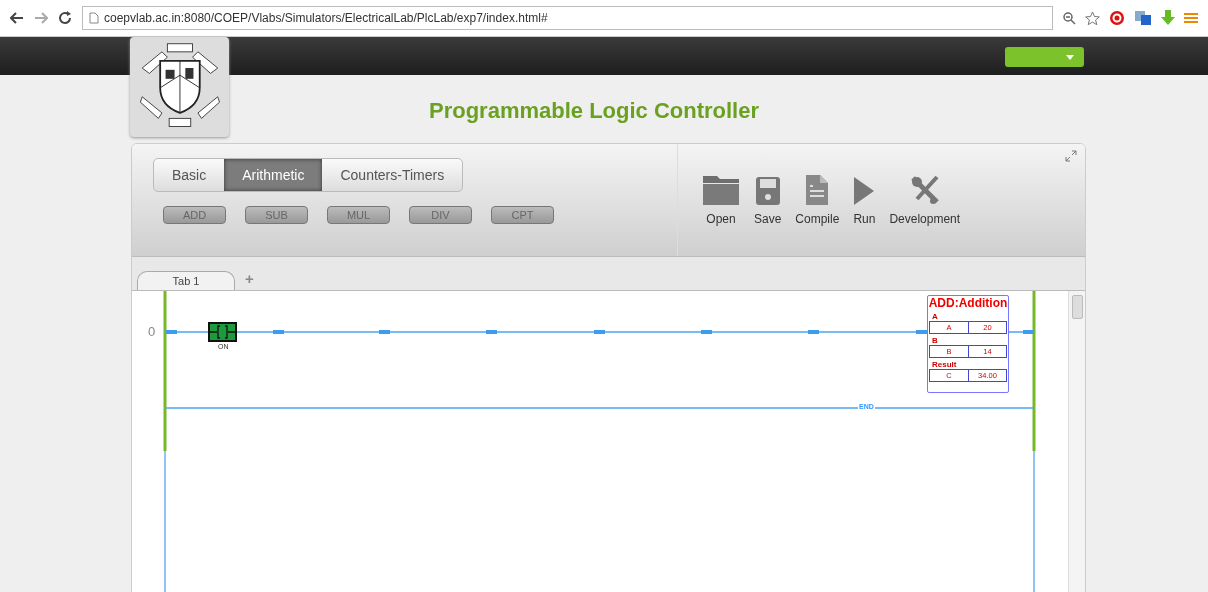 This screenshot has width=1208, height=592. Describe the element at coordinates (1070, 57) in the screenshot. I see `caret-icon` at that location.